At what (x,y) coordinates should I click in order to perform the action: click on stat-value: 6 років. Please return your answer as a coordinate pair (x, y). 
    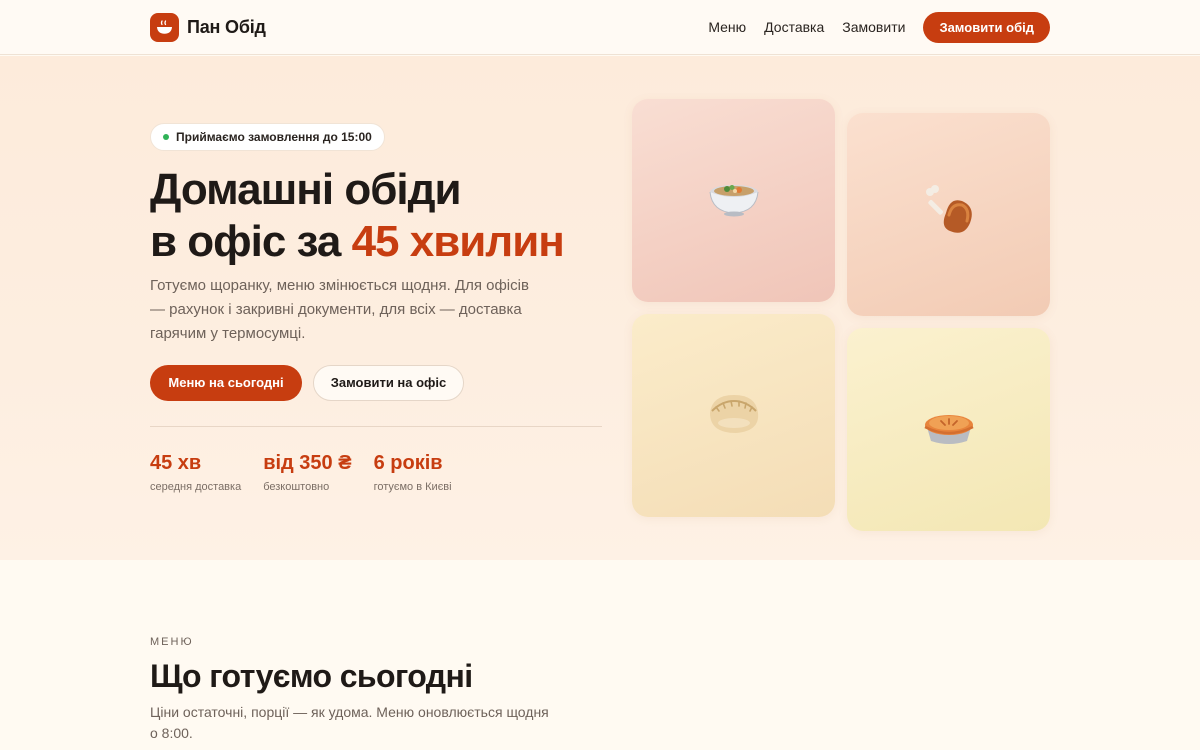
    Looking at the image, I should click on (408, 463).